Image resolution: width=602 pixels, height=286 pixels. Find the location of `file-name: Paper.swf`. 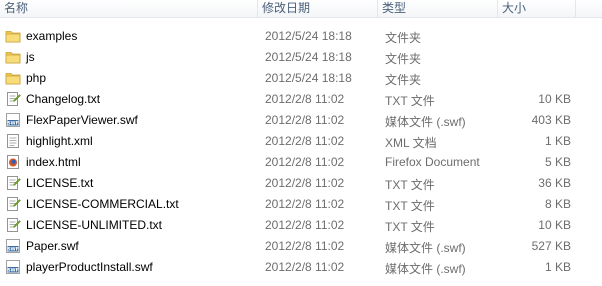

file-name: Paper.swf is located at coordinates (52, 246).